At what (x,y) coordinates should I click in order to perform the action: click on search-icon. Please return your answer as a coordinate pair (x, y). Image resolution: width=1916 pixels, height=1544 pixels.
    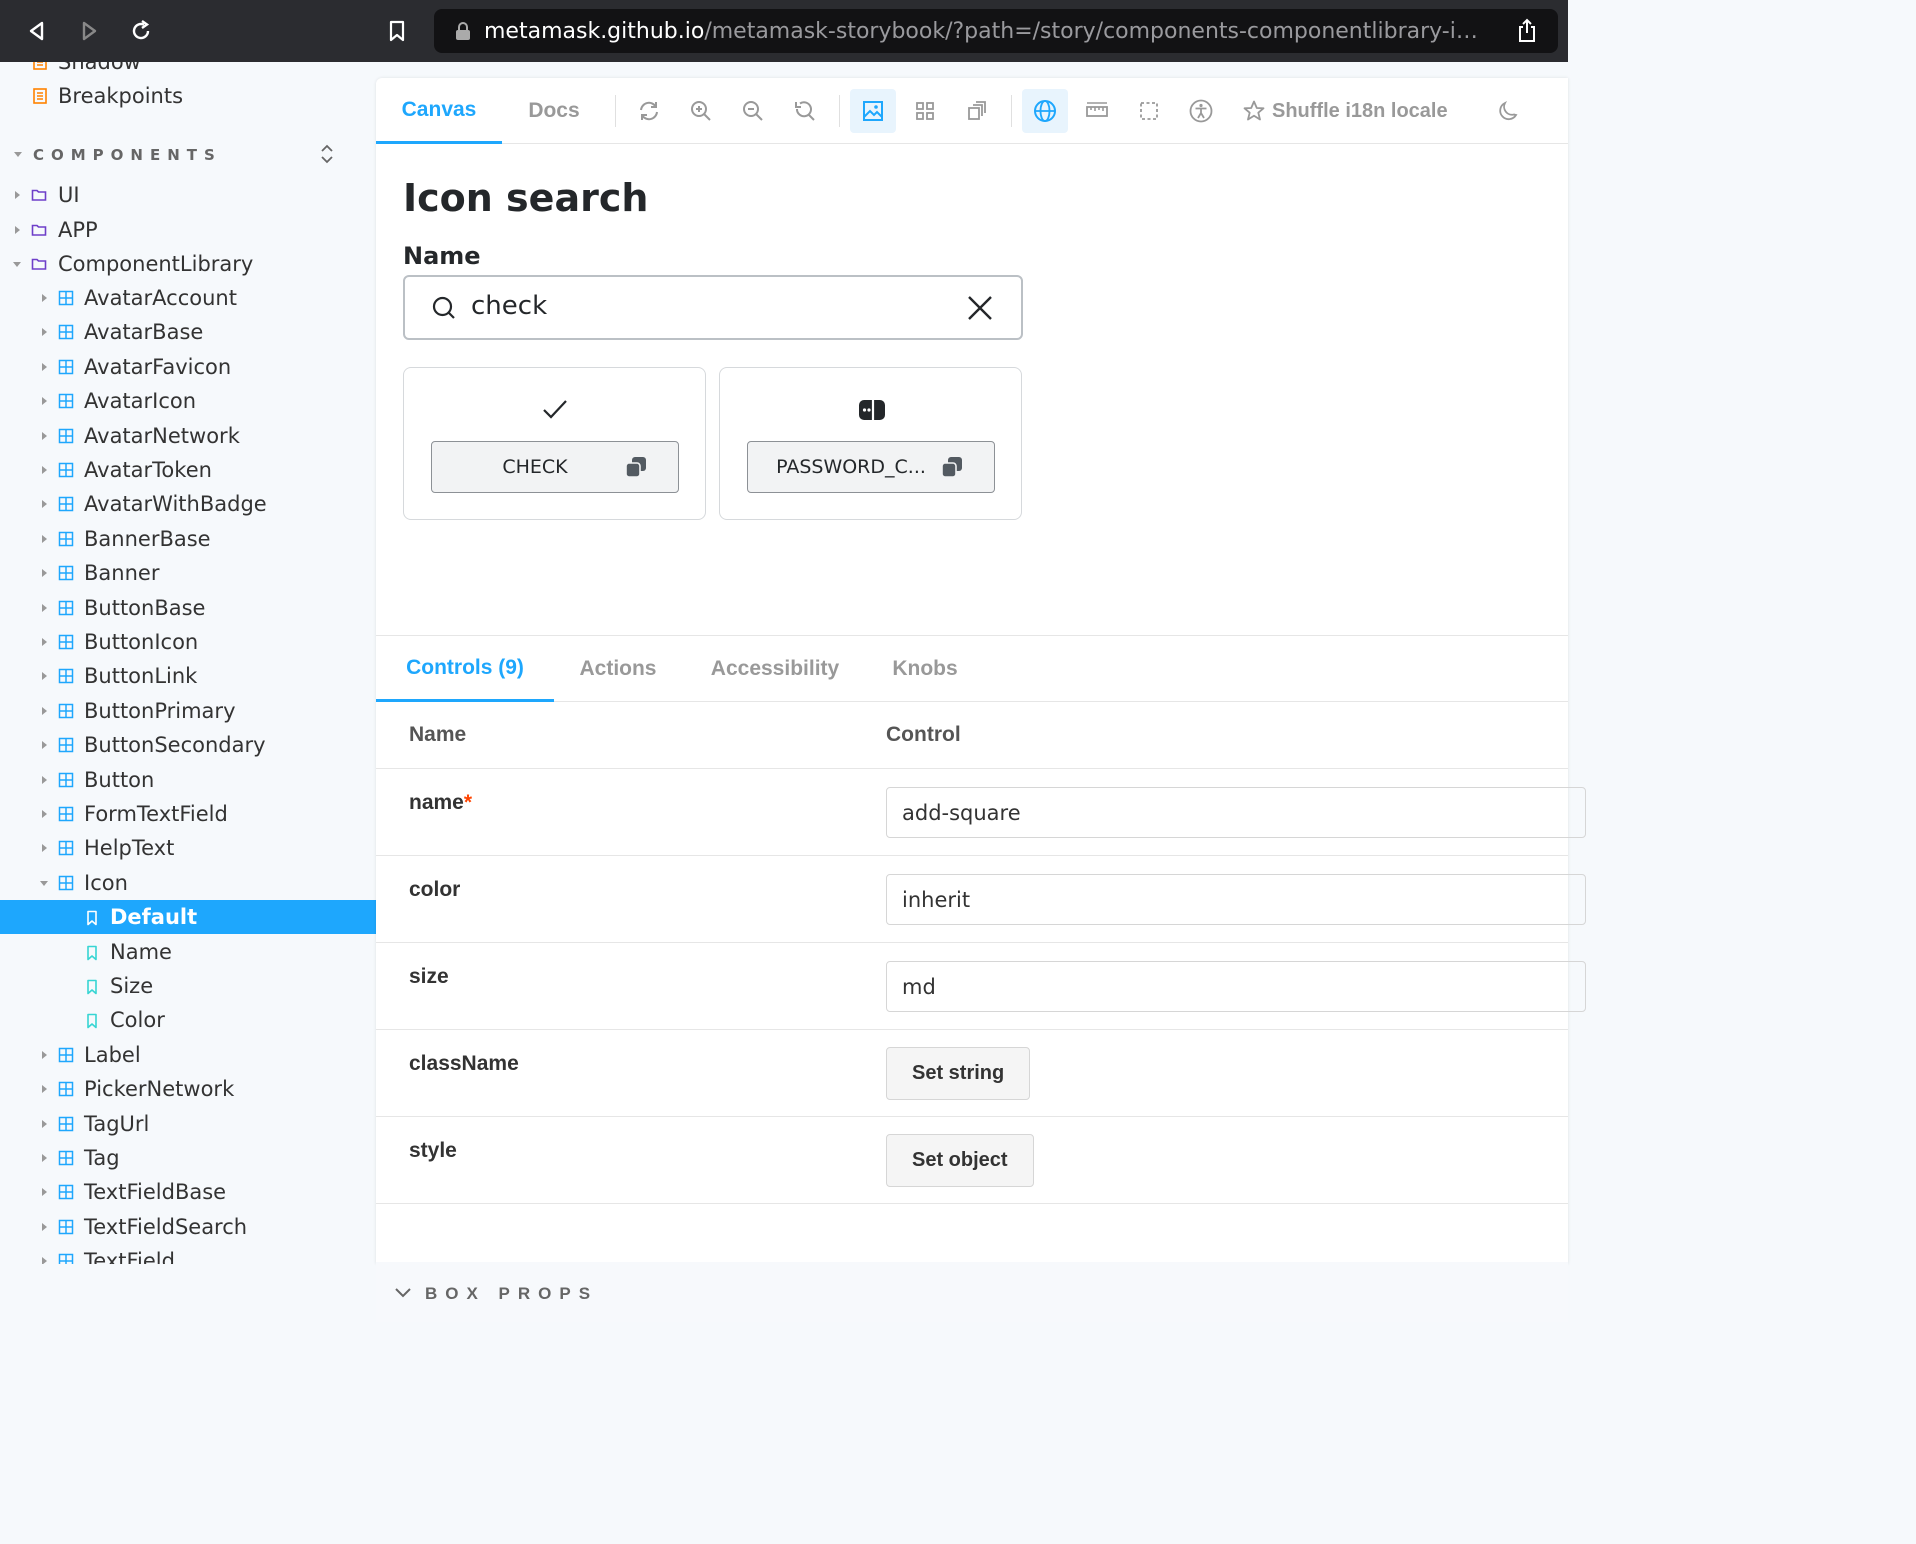
    Looking at the image, I should click on (443, 307).